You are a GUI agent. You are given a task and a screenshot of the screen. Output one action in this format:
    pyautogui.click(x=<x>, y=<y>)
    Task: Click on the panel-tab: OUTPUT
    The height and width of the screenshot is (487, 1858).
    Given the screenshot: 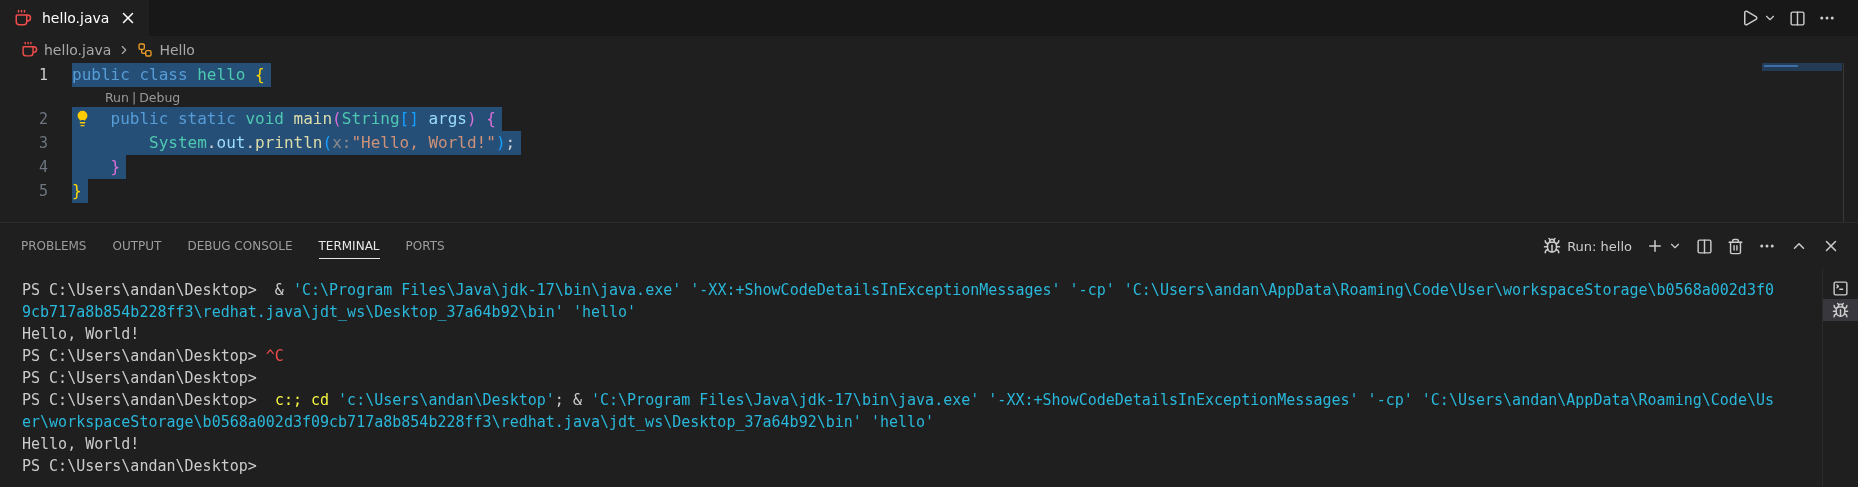 What is the action you would take?
    pyautogui.click(x=137, y=246)
    